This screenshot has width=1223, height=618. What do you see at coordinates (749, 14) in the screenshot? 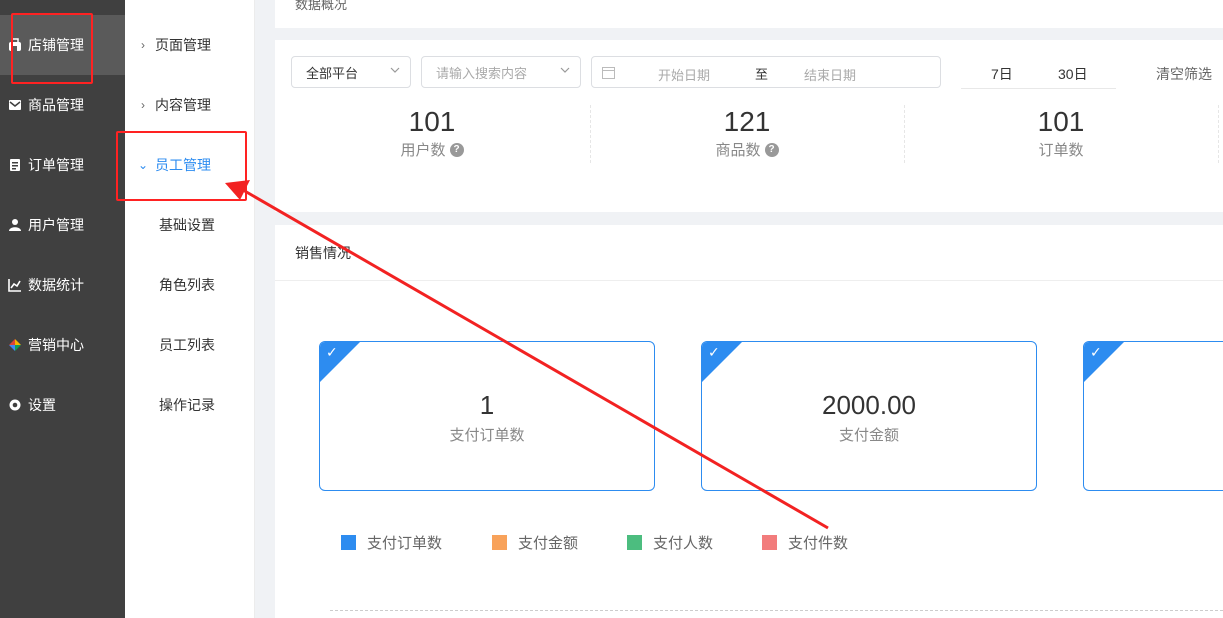
I see `overview-header-panel: 数据概况` at bounding box center [749, 14].